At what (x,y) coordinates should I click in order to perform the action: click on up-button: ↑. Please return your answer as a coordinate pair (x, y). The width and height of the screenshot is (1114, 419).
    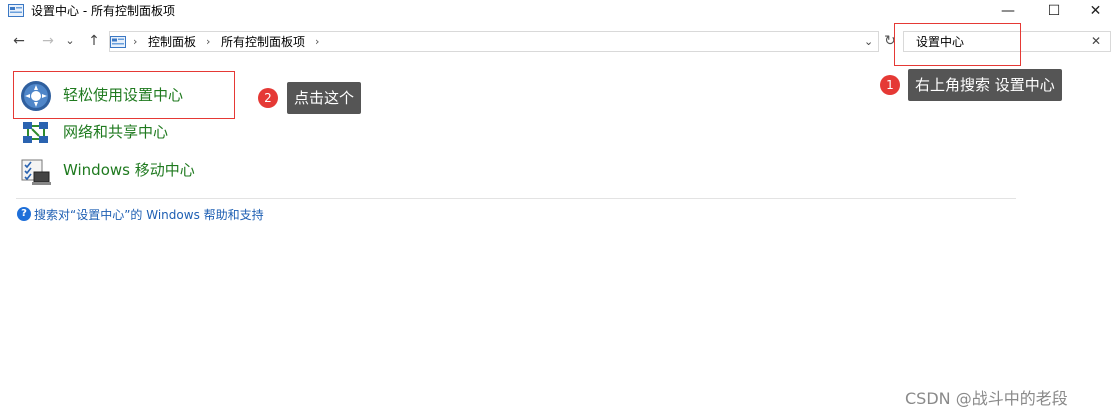
    Looking at the image, I should click on (94, 41).